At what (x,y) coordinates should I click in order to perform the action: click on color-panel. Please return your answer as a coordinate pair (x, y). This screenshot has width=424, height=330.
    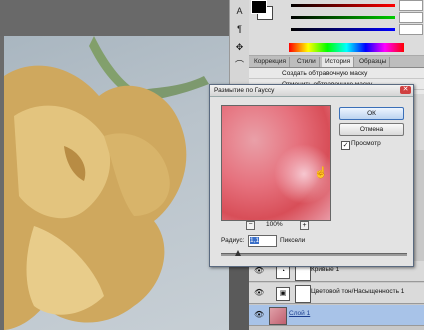
    Looking at the image, I should click on (336, 28).